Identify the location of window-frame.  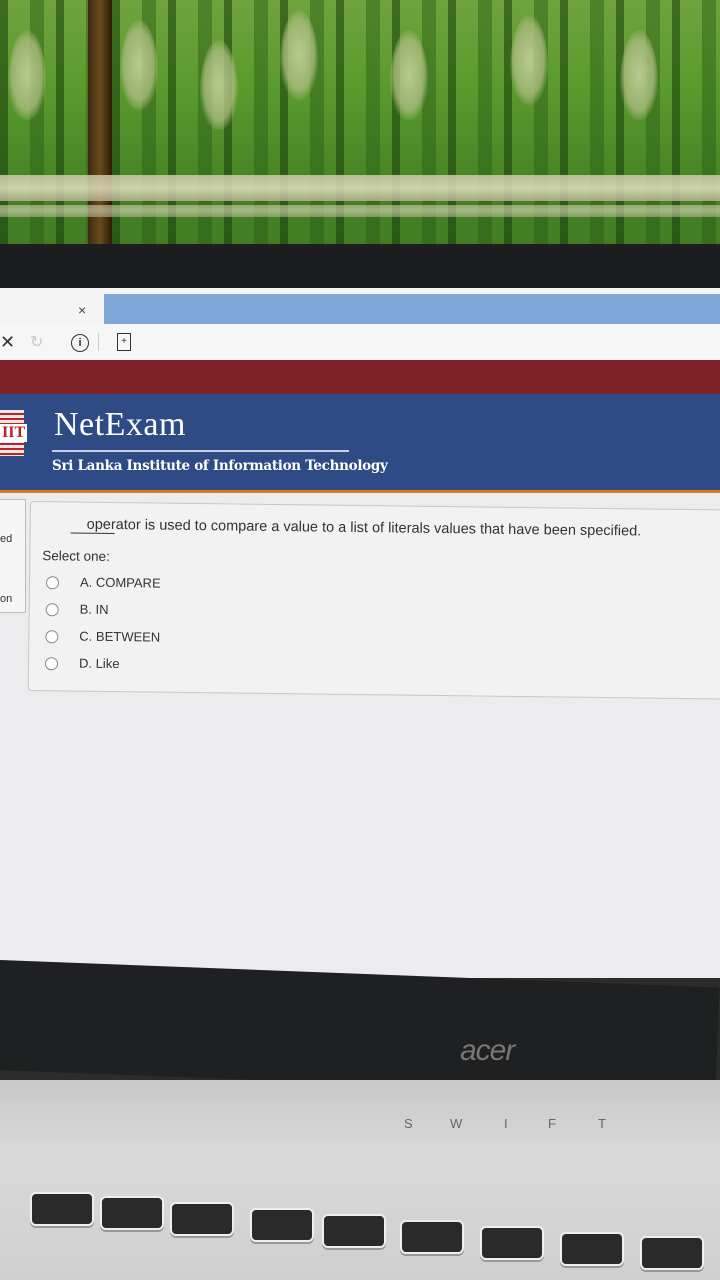
(100, 129).